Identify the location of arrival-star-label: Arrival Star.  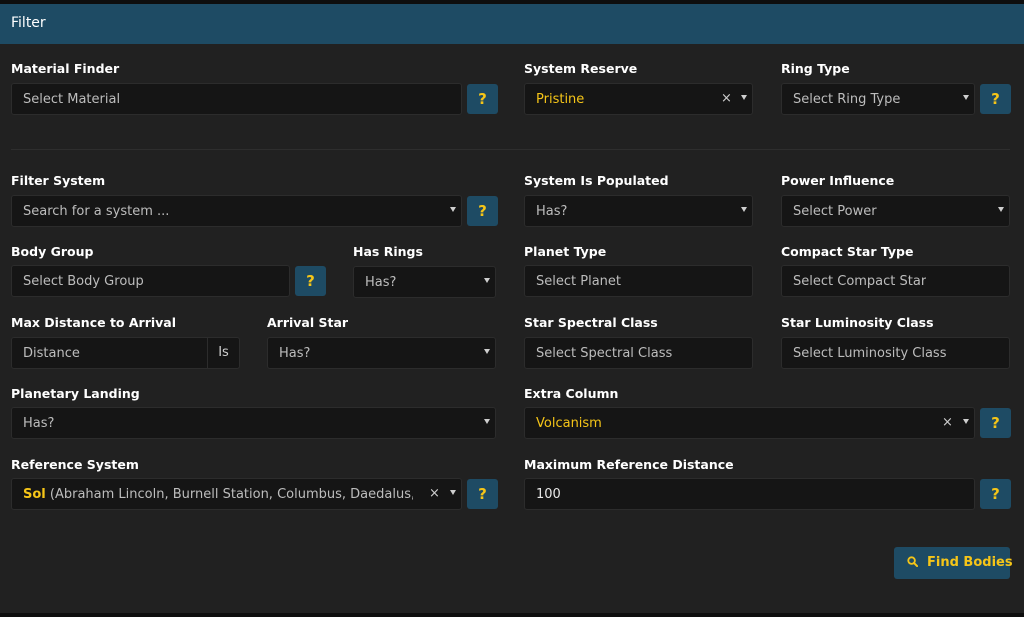
(308, 322).